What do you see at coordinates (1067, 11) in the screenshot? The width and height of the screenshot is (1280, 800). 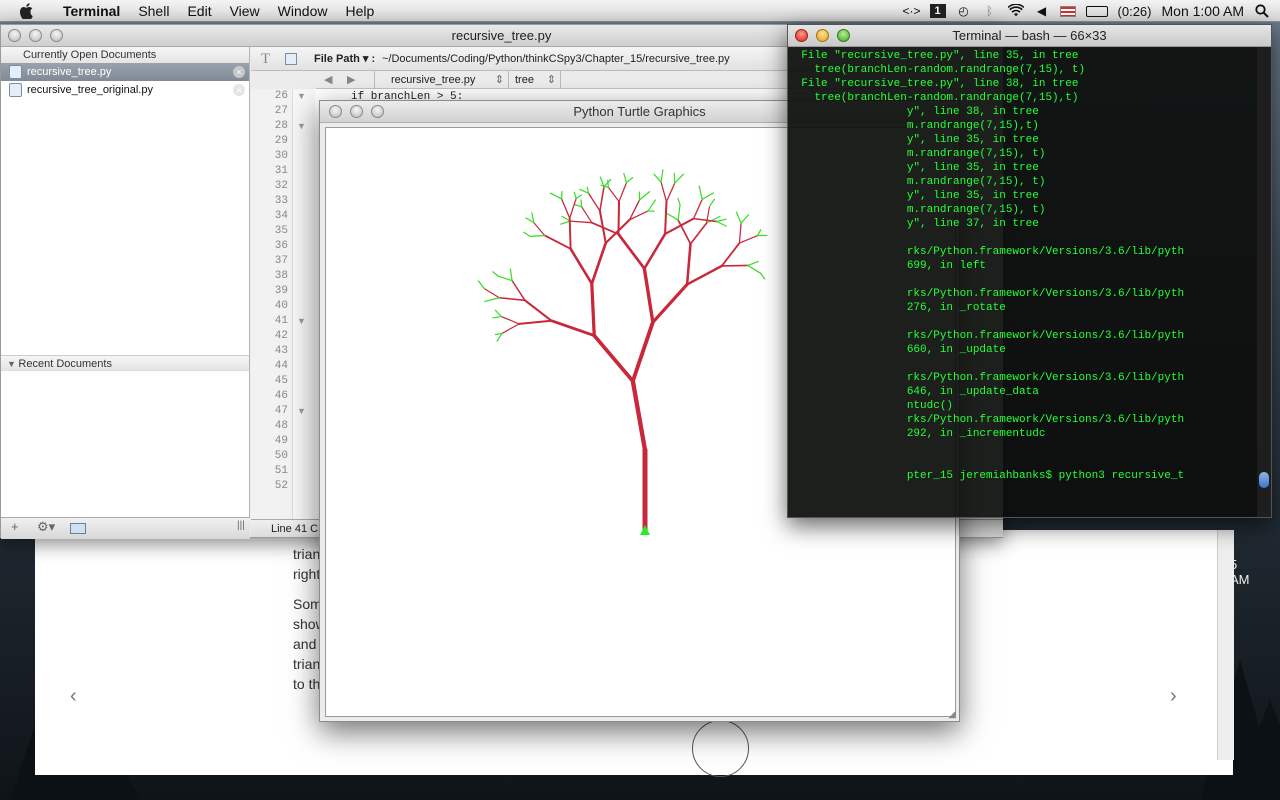 I see `us-flag-icon` at bounding box center [1067, 11].